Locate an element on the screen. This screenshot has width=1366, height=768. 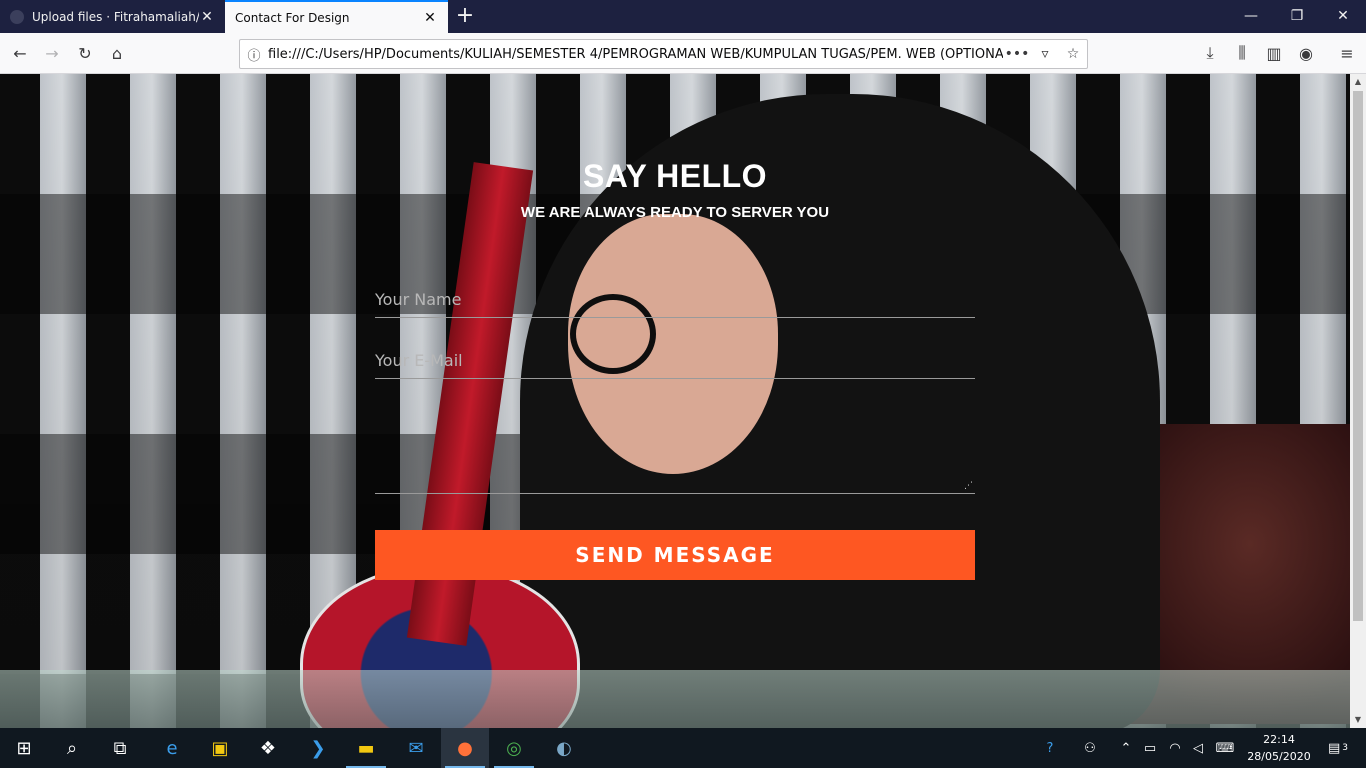
scroll-up-arrow-icon: ▲ is located at coordinates (1358, 82).